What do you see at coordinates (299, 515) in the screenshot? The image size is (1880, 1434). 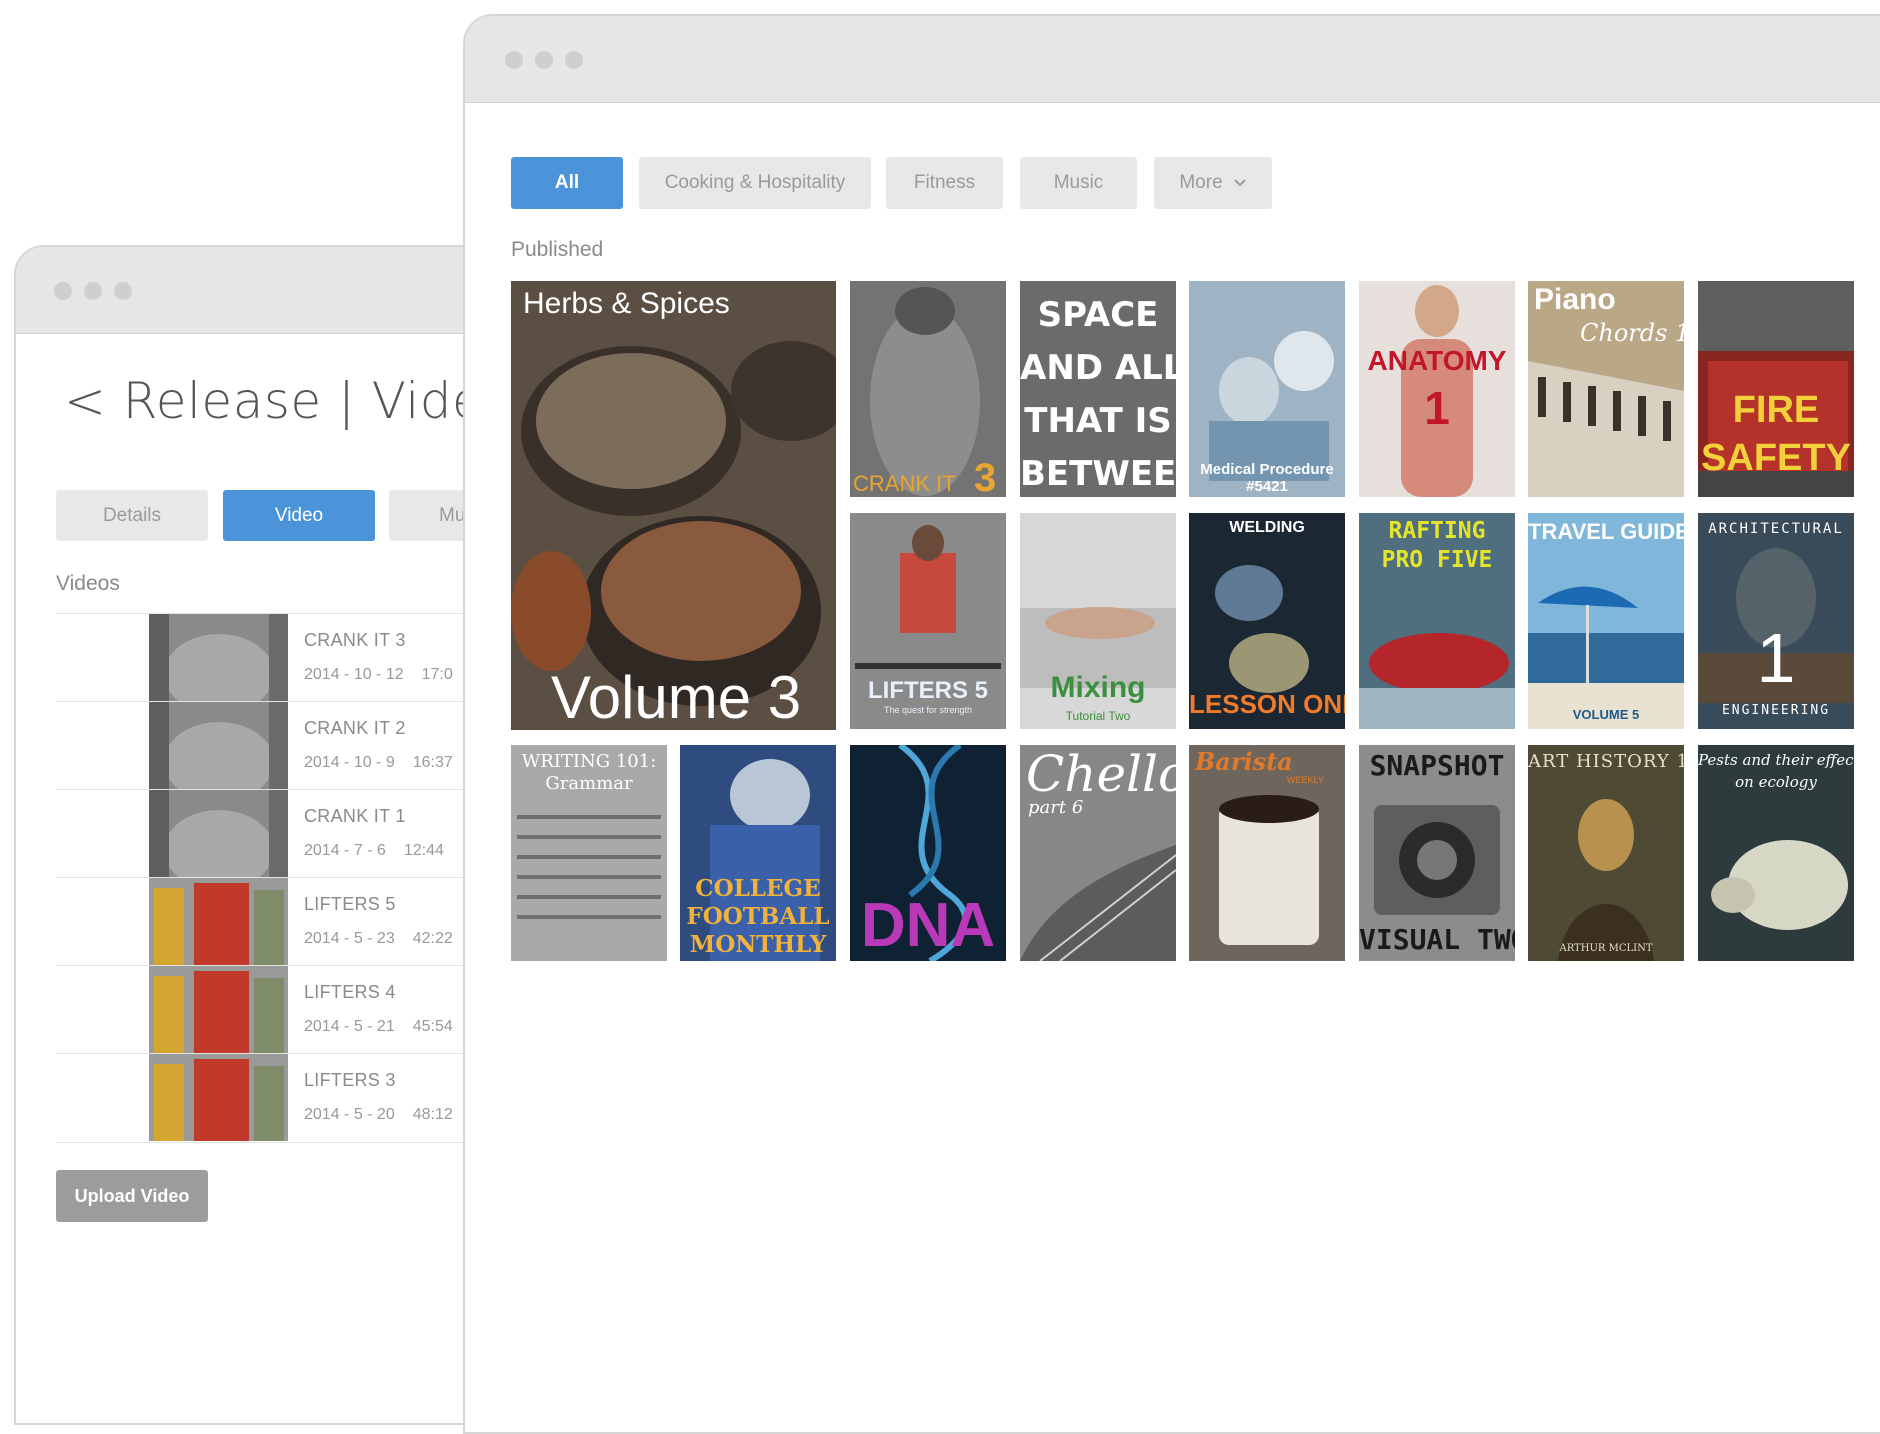 I see `tab-video: Video` at bounding box center [299, 515].